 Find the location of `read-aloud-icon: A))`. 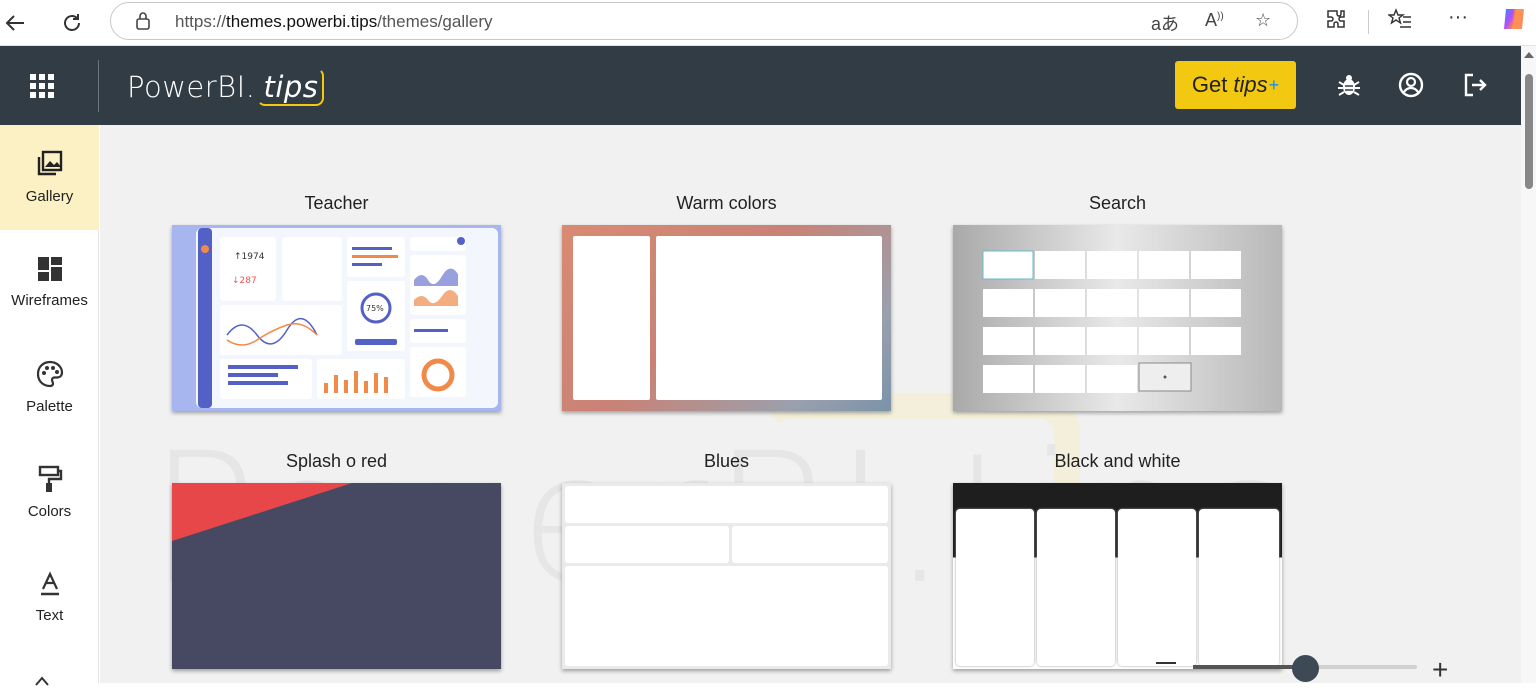

read-aloud-icon: A)) is located at coordinates (1214, 20).